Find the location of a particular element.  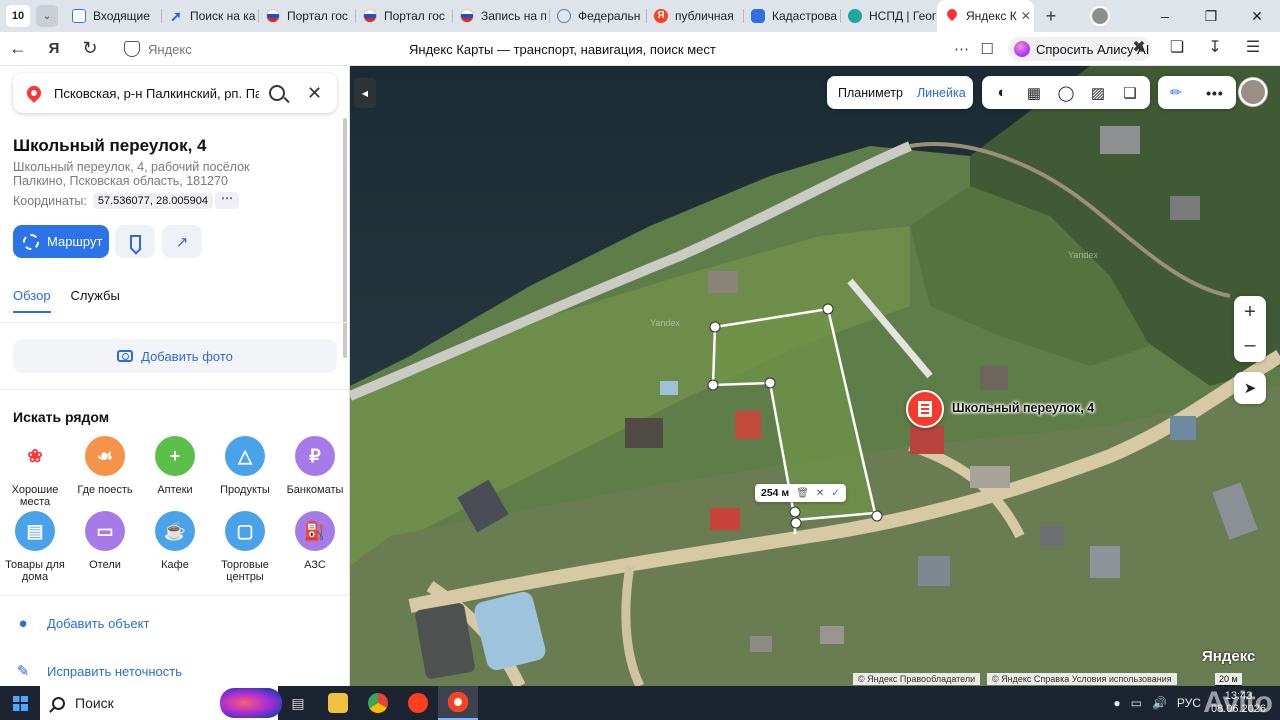

tab-label: публичная is located at coordinates (704, 16).